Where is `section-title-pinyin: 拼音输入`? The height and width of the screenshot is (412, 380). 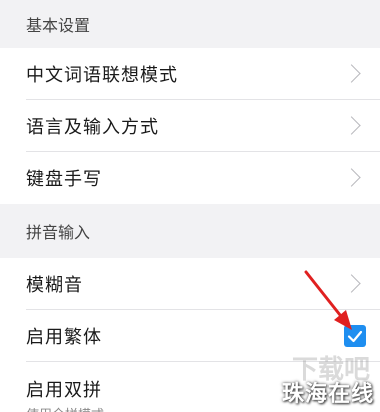
section-title-pinyin: 拼音输入 is located at coordinates (58, 232).